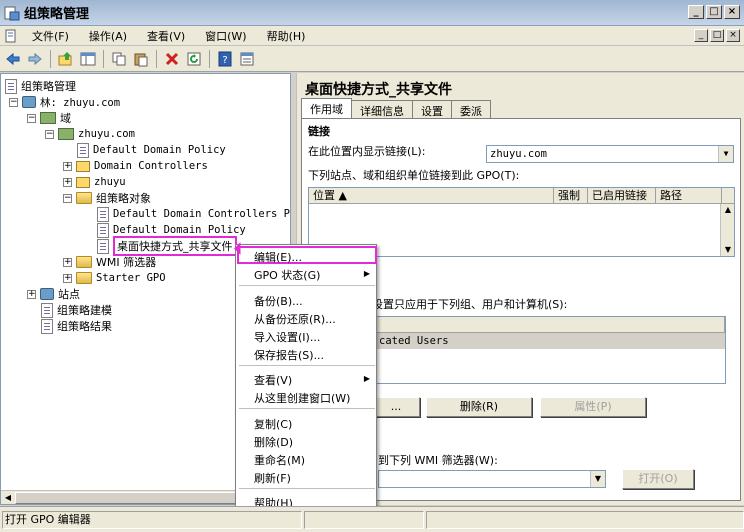 This screenshot has width=744, height=532. What do you see at coordinates (728, 210) in the screenshot?
I see `scroll-up-icon: ▲` at bounding box center [728, 210].